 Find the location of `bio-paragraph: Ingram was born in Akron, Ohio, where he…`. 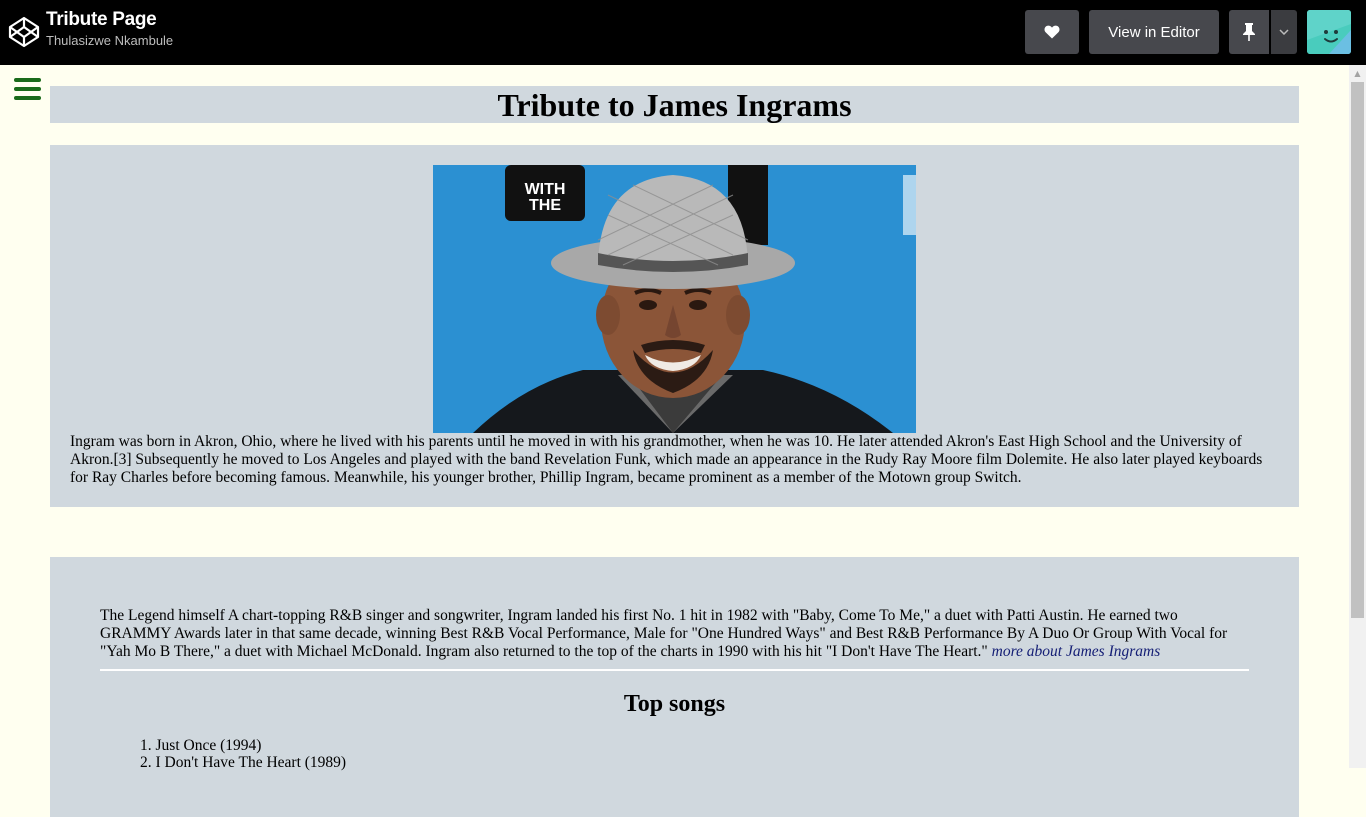

bio-paragraph: Ingram was born in Akron, Ohio, where he… is located at coordinates (666, 459).